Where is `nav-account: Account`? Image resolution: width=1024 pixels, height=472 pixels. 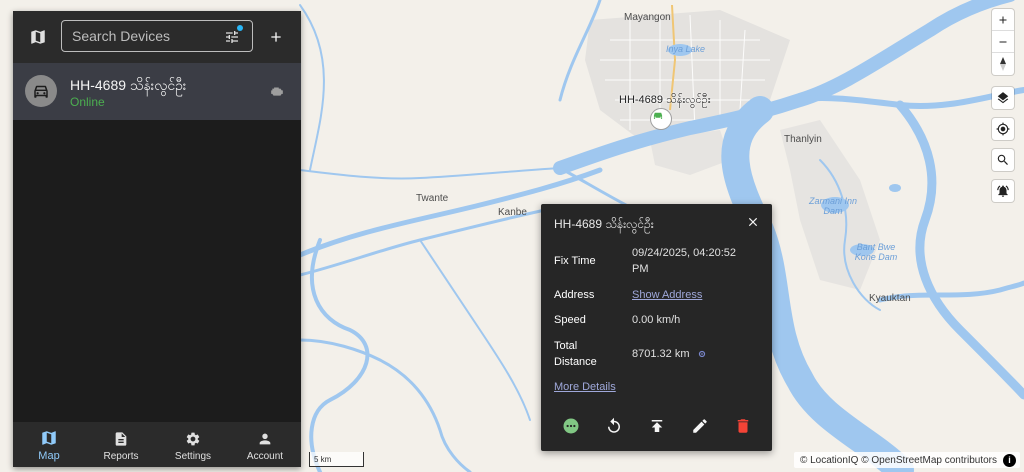 nav-account: Account is located at coordinates (265, 444).